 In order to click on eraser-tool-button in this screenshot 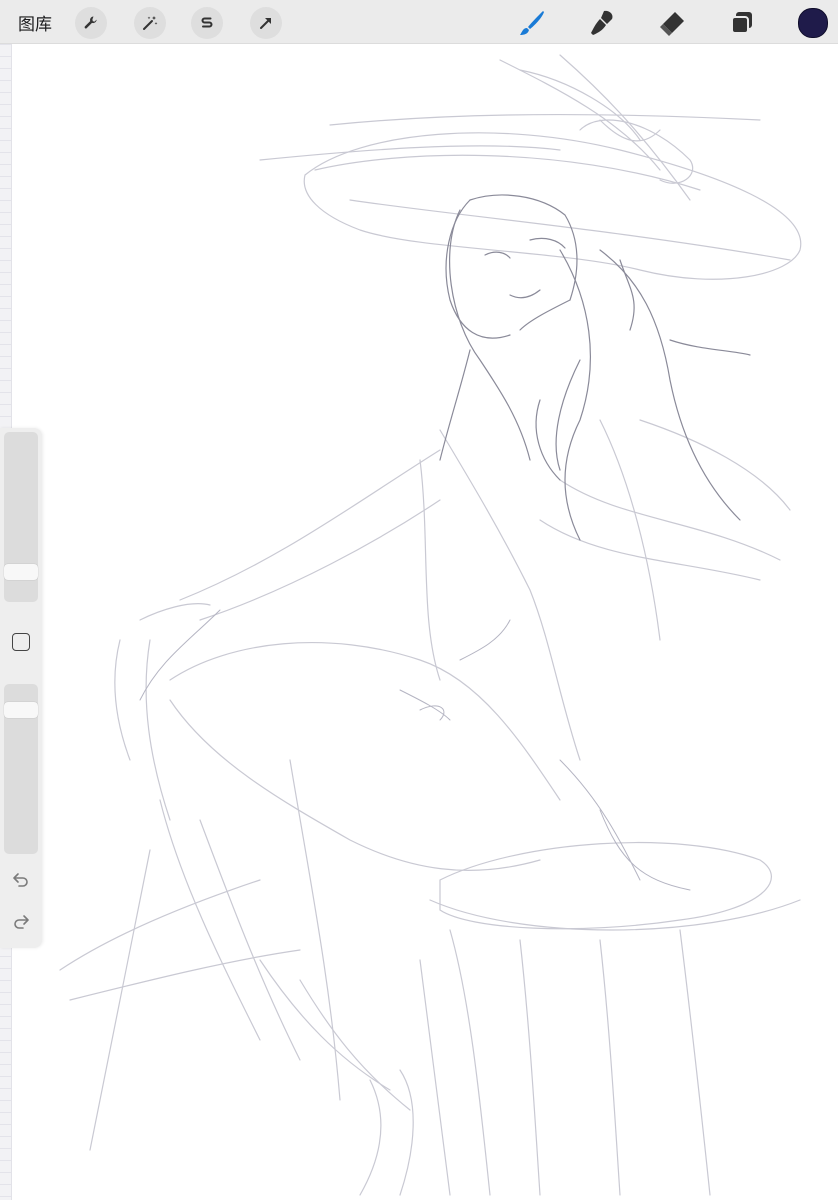, I will do `click(672, 23)`.